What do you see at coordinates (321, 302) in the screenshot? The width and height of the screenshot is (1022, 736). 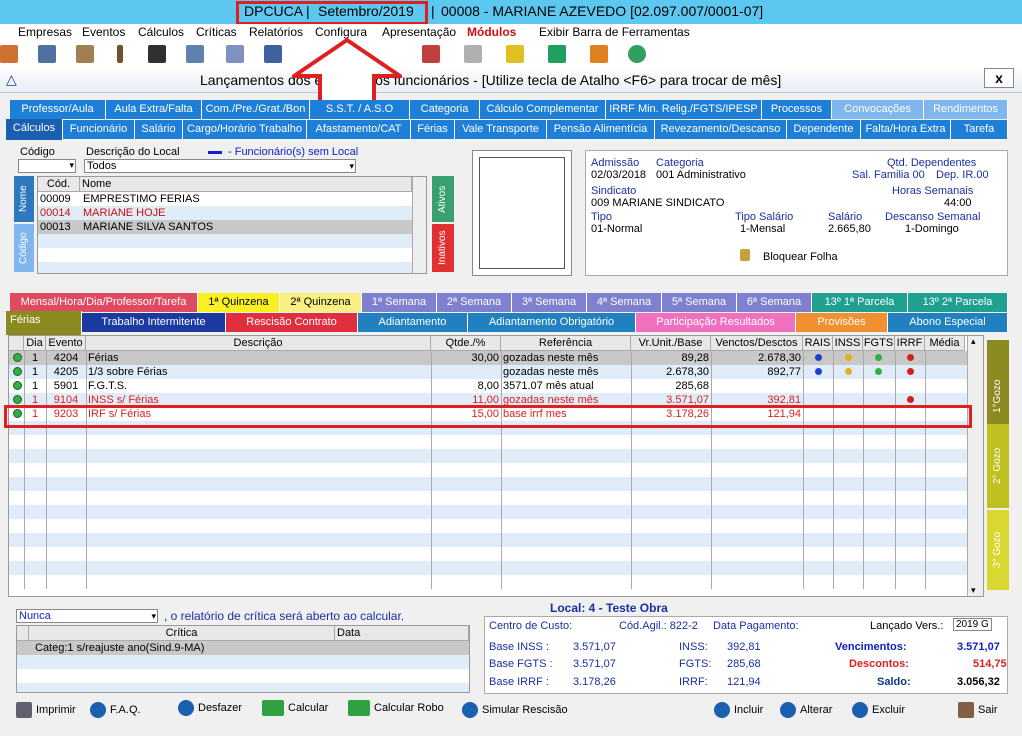 I see `tab-2-quinzena: 2ª Quinzena` at bounding box center [321, 302].